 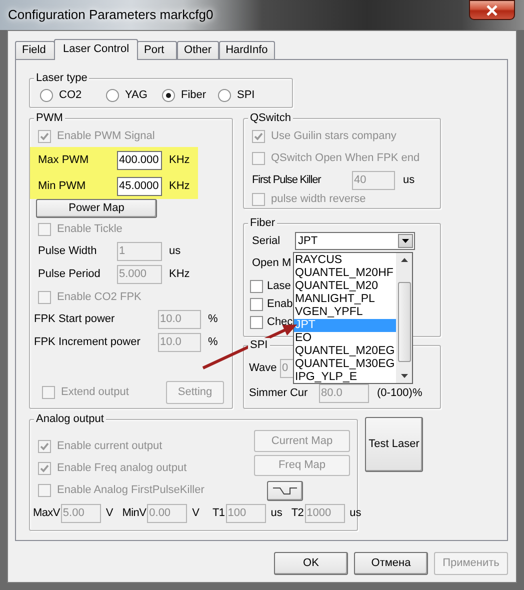 I want to click on list-option: VGEN_YPFL, so click(x=345, y=312).